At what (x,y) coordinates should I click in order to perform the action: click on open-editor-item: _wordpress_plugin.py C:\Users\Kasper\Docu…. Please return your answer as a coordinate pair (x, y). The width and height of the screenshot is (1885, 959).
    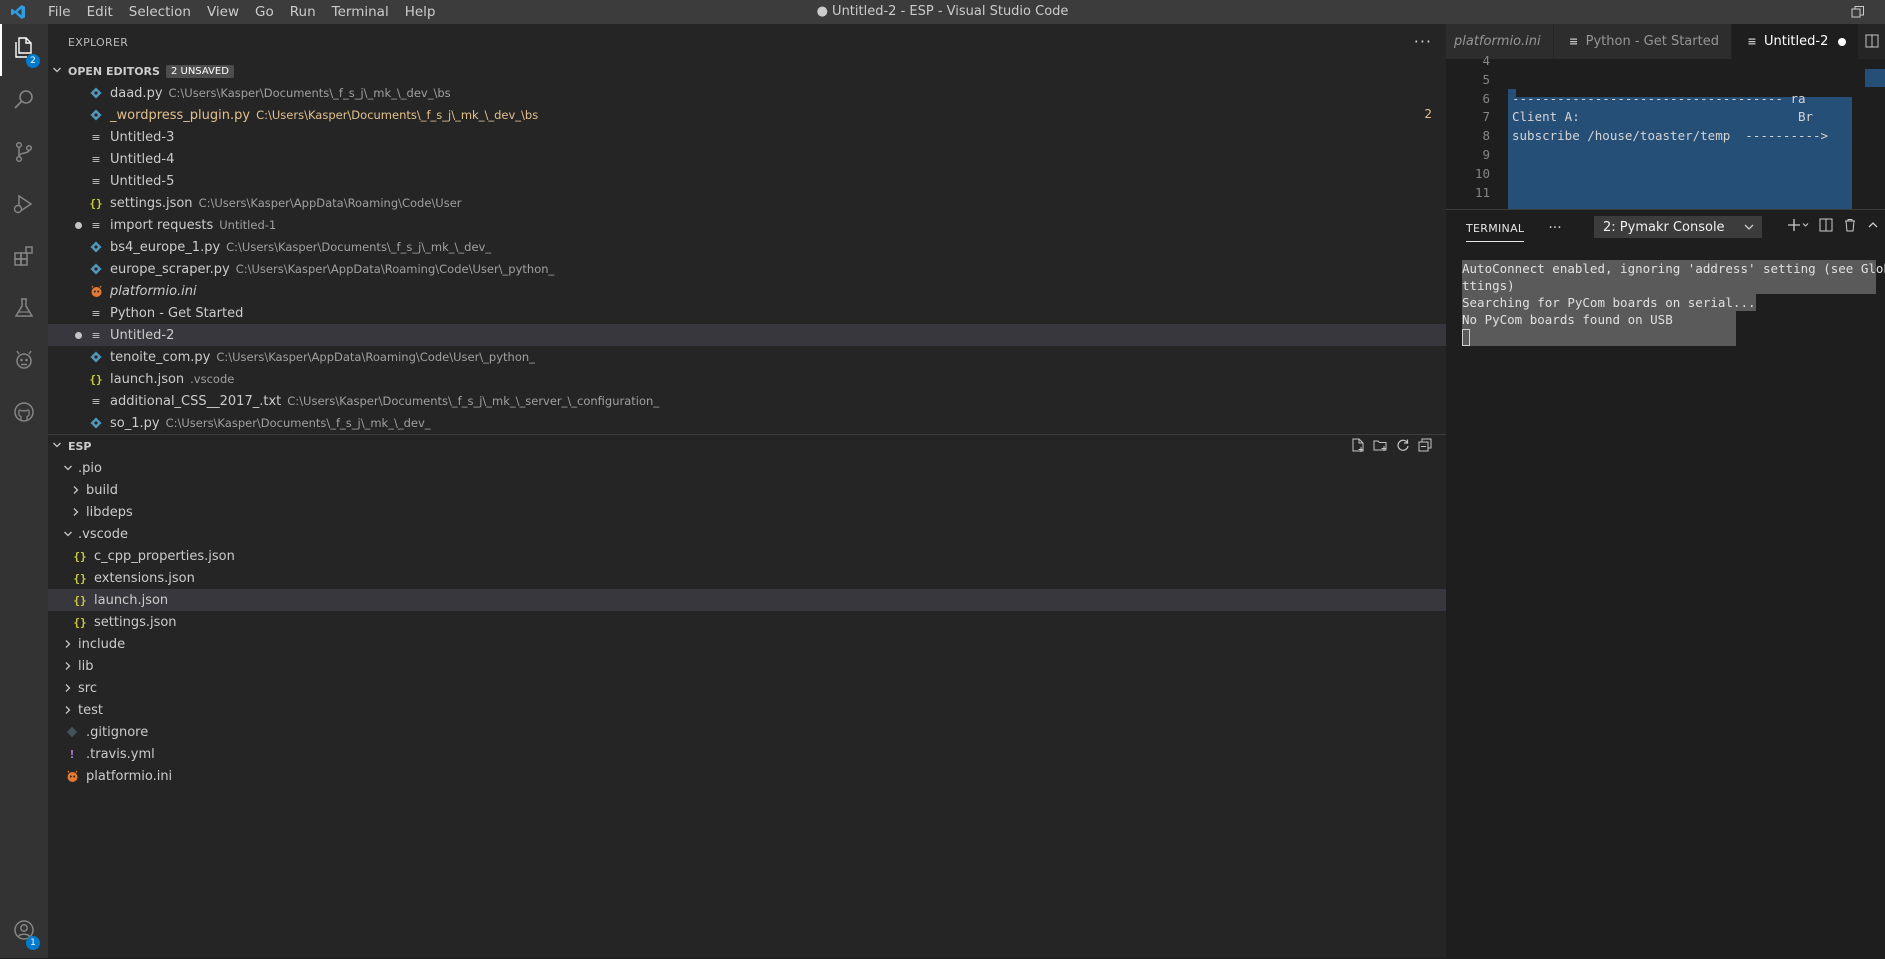
    Looking at the image, I should click on (747, 115).